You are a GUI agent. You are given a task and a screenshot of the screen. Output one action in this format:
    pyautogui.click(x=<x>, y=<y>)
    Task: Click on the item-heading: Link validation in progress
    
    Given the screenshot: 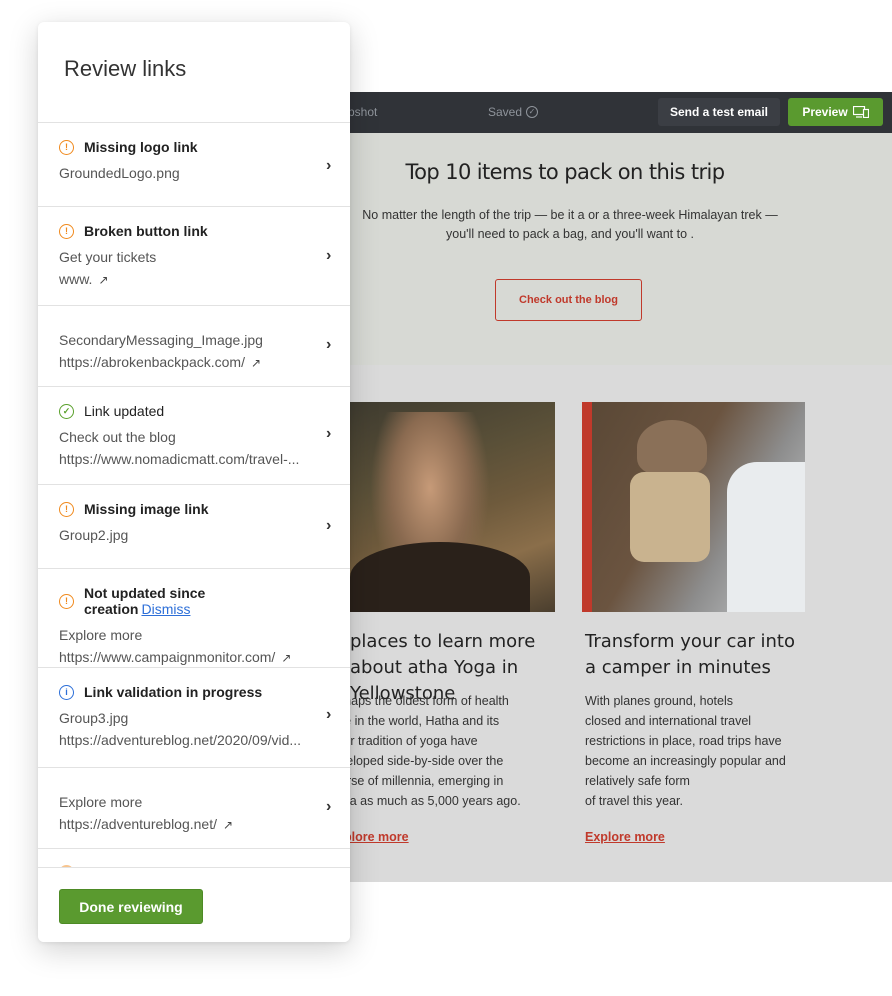 What is the action you would take?
    pyautogui.click(x=173, y=692)
    